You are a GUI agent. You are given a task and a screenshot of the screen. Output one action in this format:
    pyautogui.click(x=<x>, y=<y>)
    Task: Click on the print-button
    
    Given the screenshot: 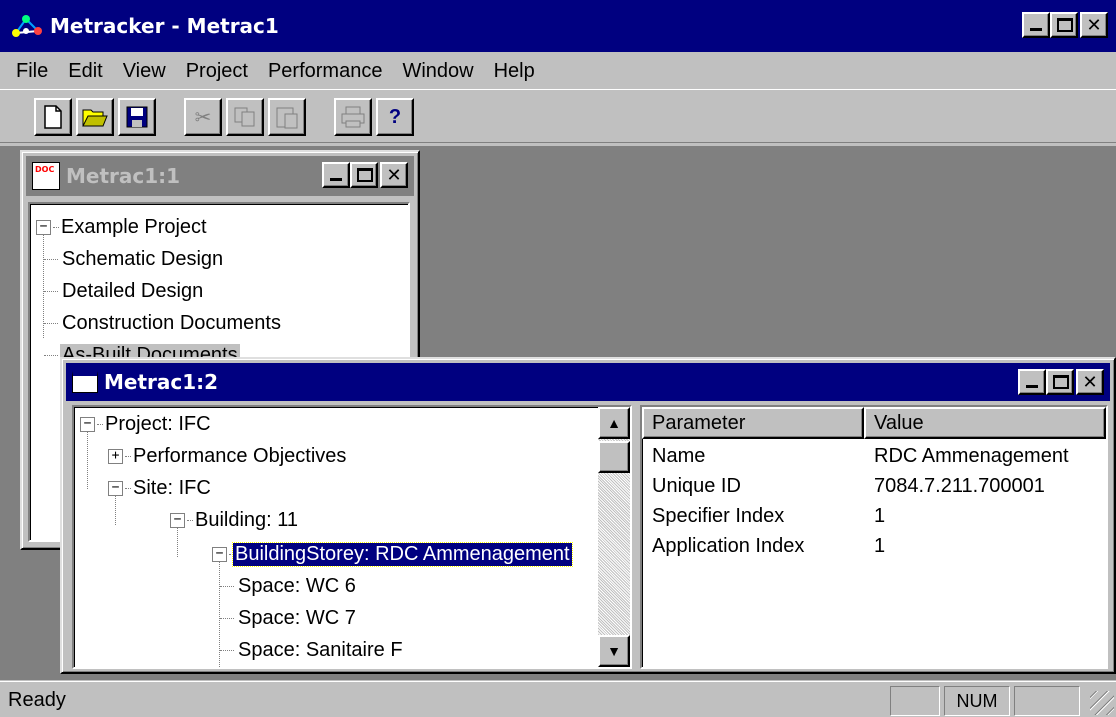 What is the action you would take?
    pyautogui.click(x=353, y=117)
    